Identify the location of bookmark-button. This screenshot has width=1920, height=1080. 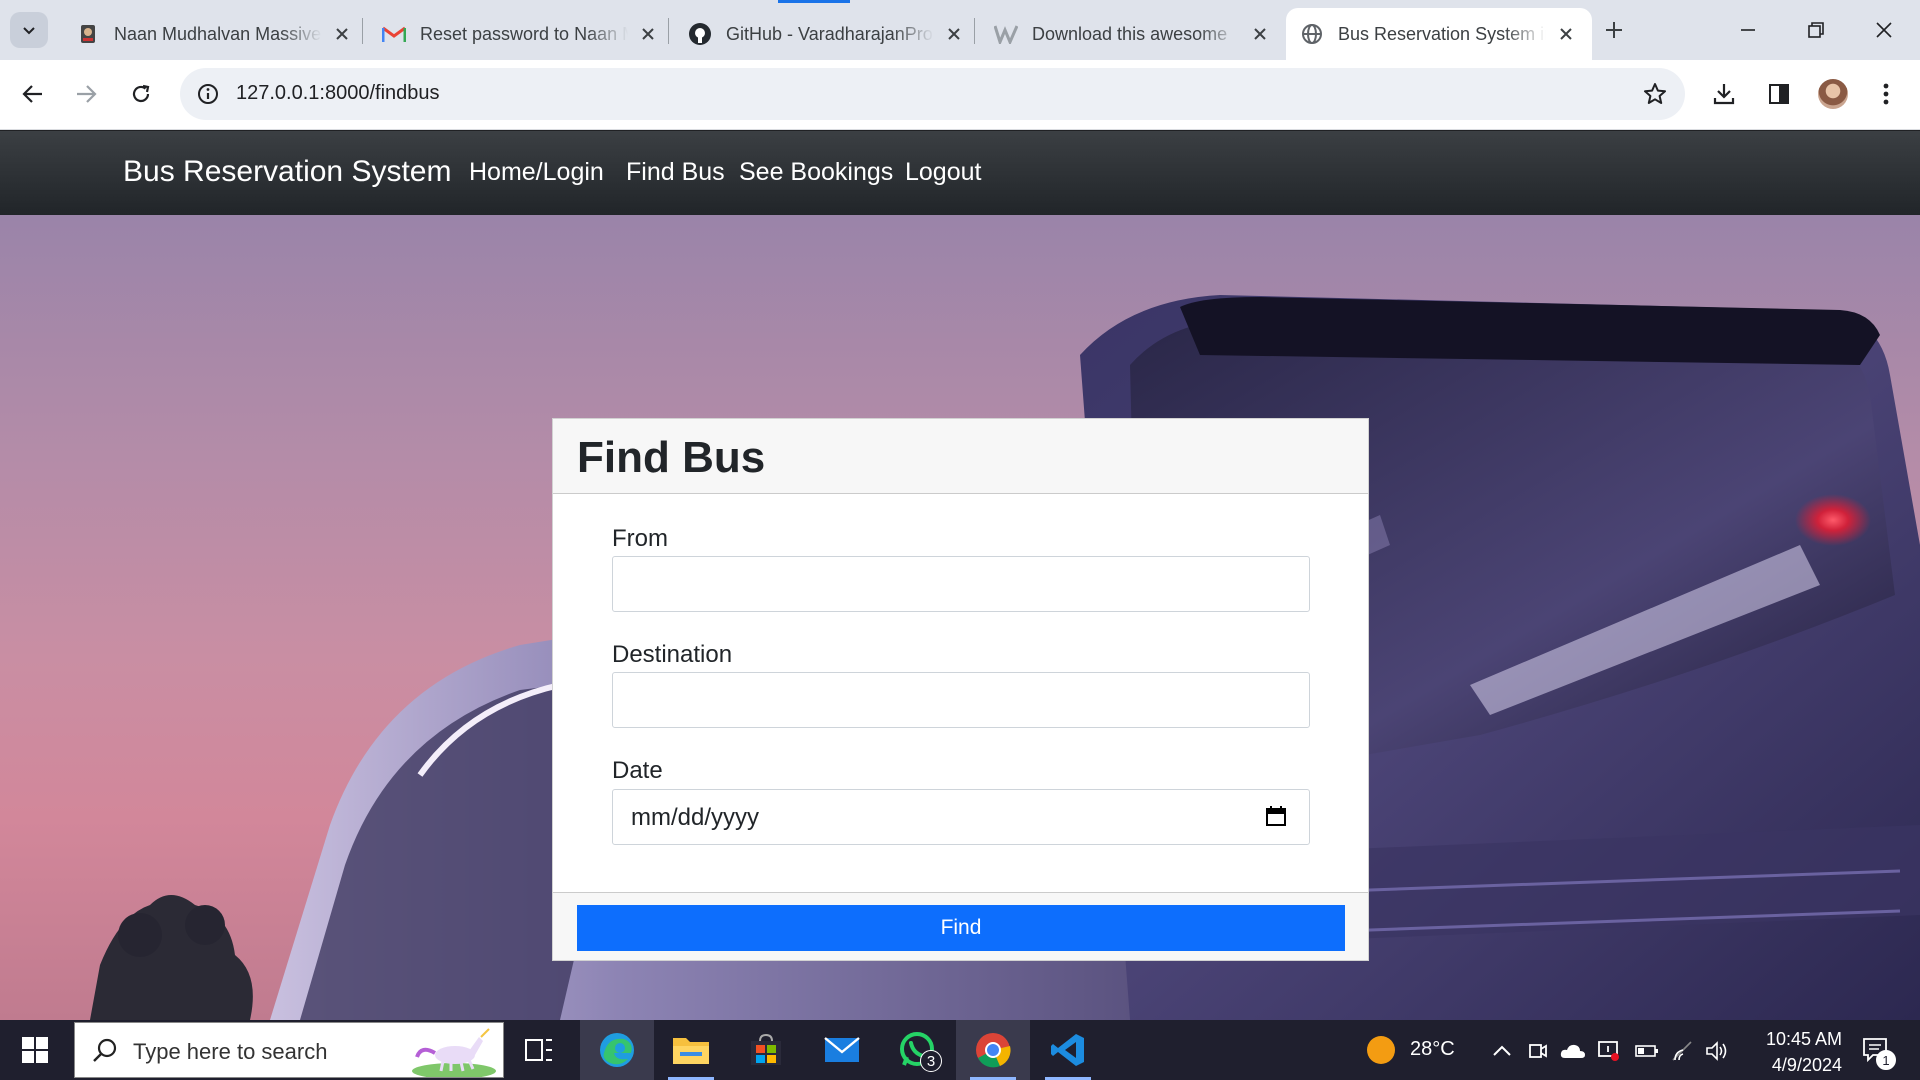
(1655, 94).